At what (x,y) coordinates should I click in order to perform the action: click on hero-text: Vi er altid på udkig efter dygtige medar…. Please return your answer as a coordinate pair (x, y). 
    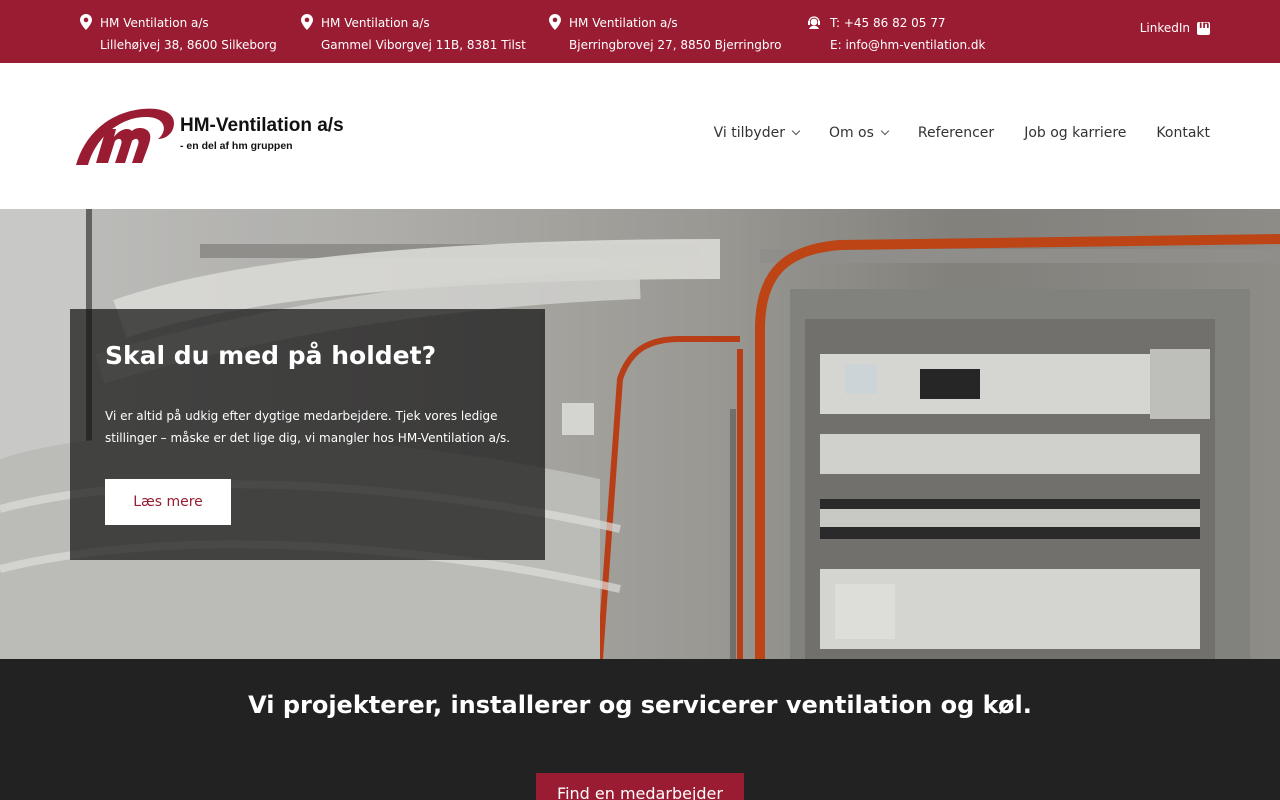
    Looking at the image, I should click on (308, 427).